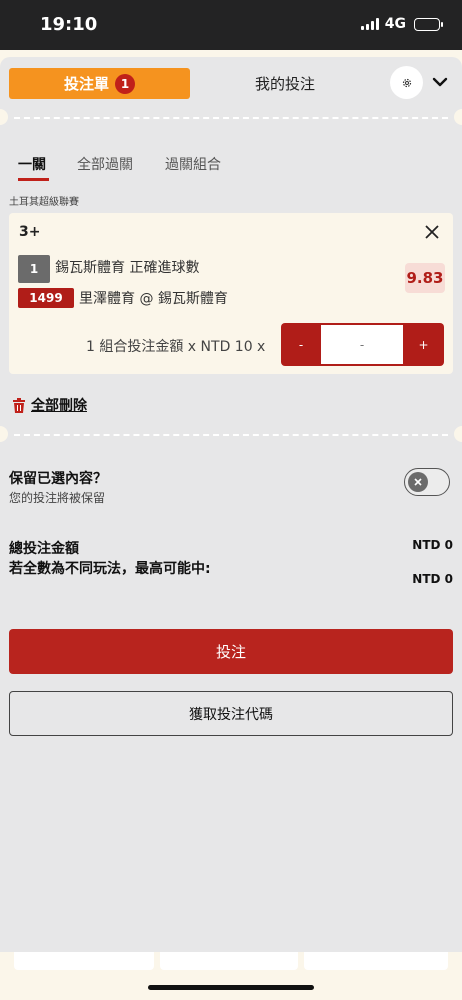  Describe the element at coordinates (127, 268) in the screenshot. I see `bet-market: 錫瓦斯體育 正確進球數` at that location.